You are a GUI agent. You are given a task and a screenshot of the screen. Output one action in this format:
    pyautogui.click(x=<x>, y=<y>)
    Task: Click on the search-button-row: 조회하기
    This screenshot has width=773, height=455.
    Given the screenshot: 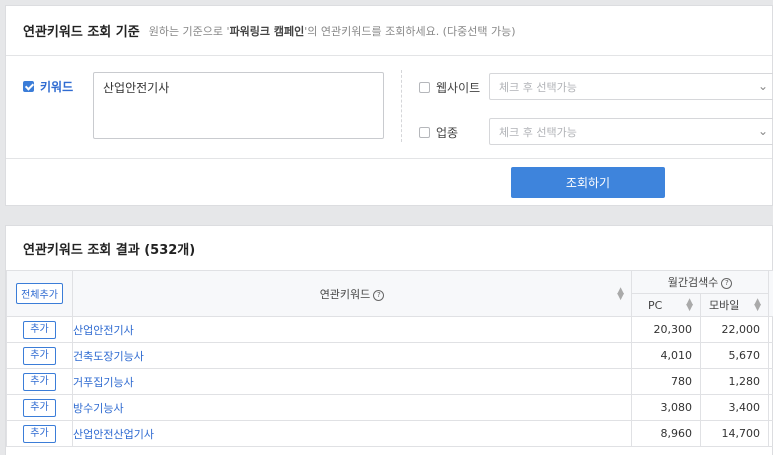 What is the action you would take?
    pyautogui.click(x=389, y=182)
    